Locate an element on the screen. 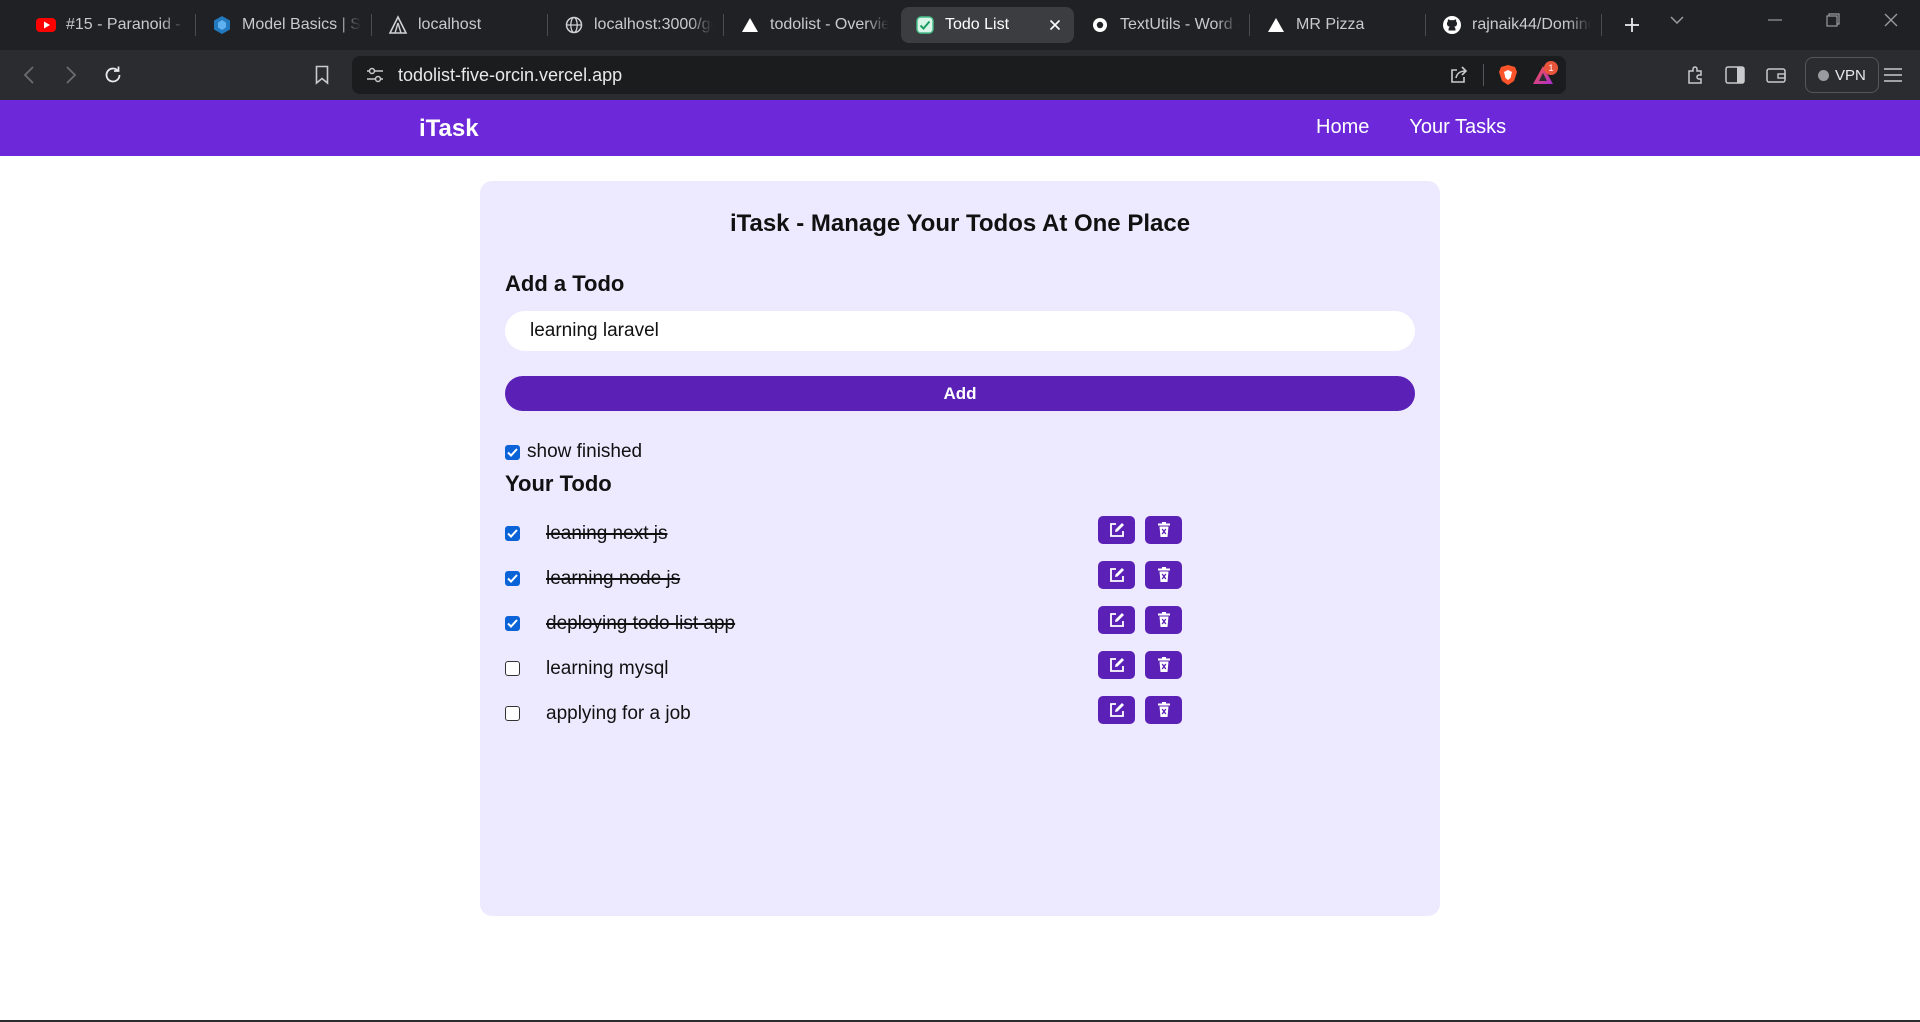  browser-toolbar: todolist-five-orcin.vercel.app 1 VPN is located at coordinates (960, 75).